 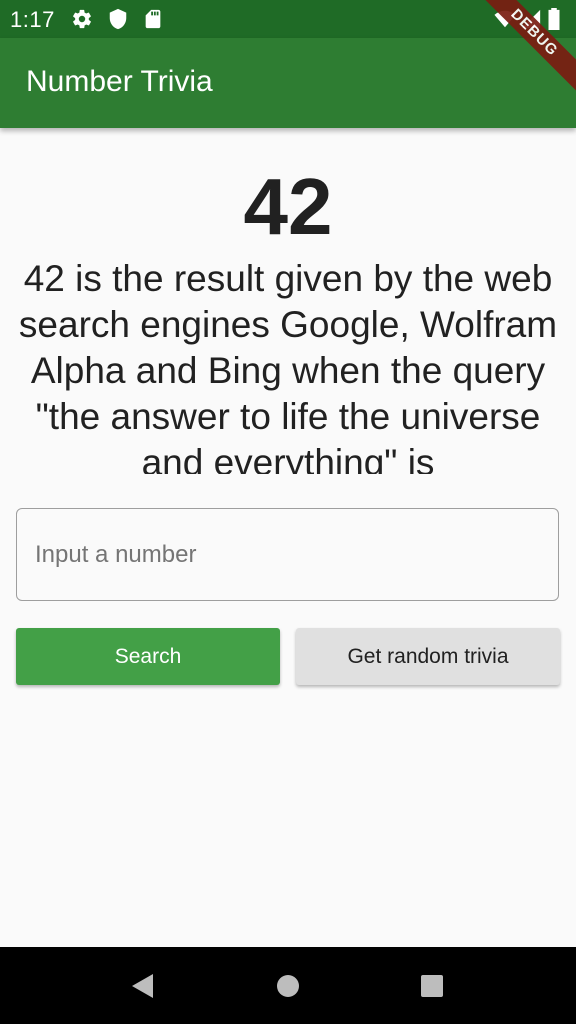 What do you see at coordinates (118, 19) in the screenshot?
I see `shield-icon` at bounding box center [118, 19].